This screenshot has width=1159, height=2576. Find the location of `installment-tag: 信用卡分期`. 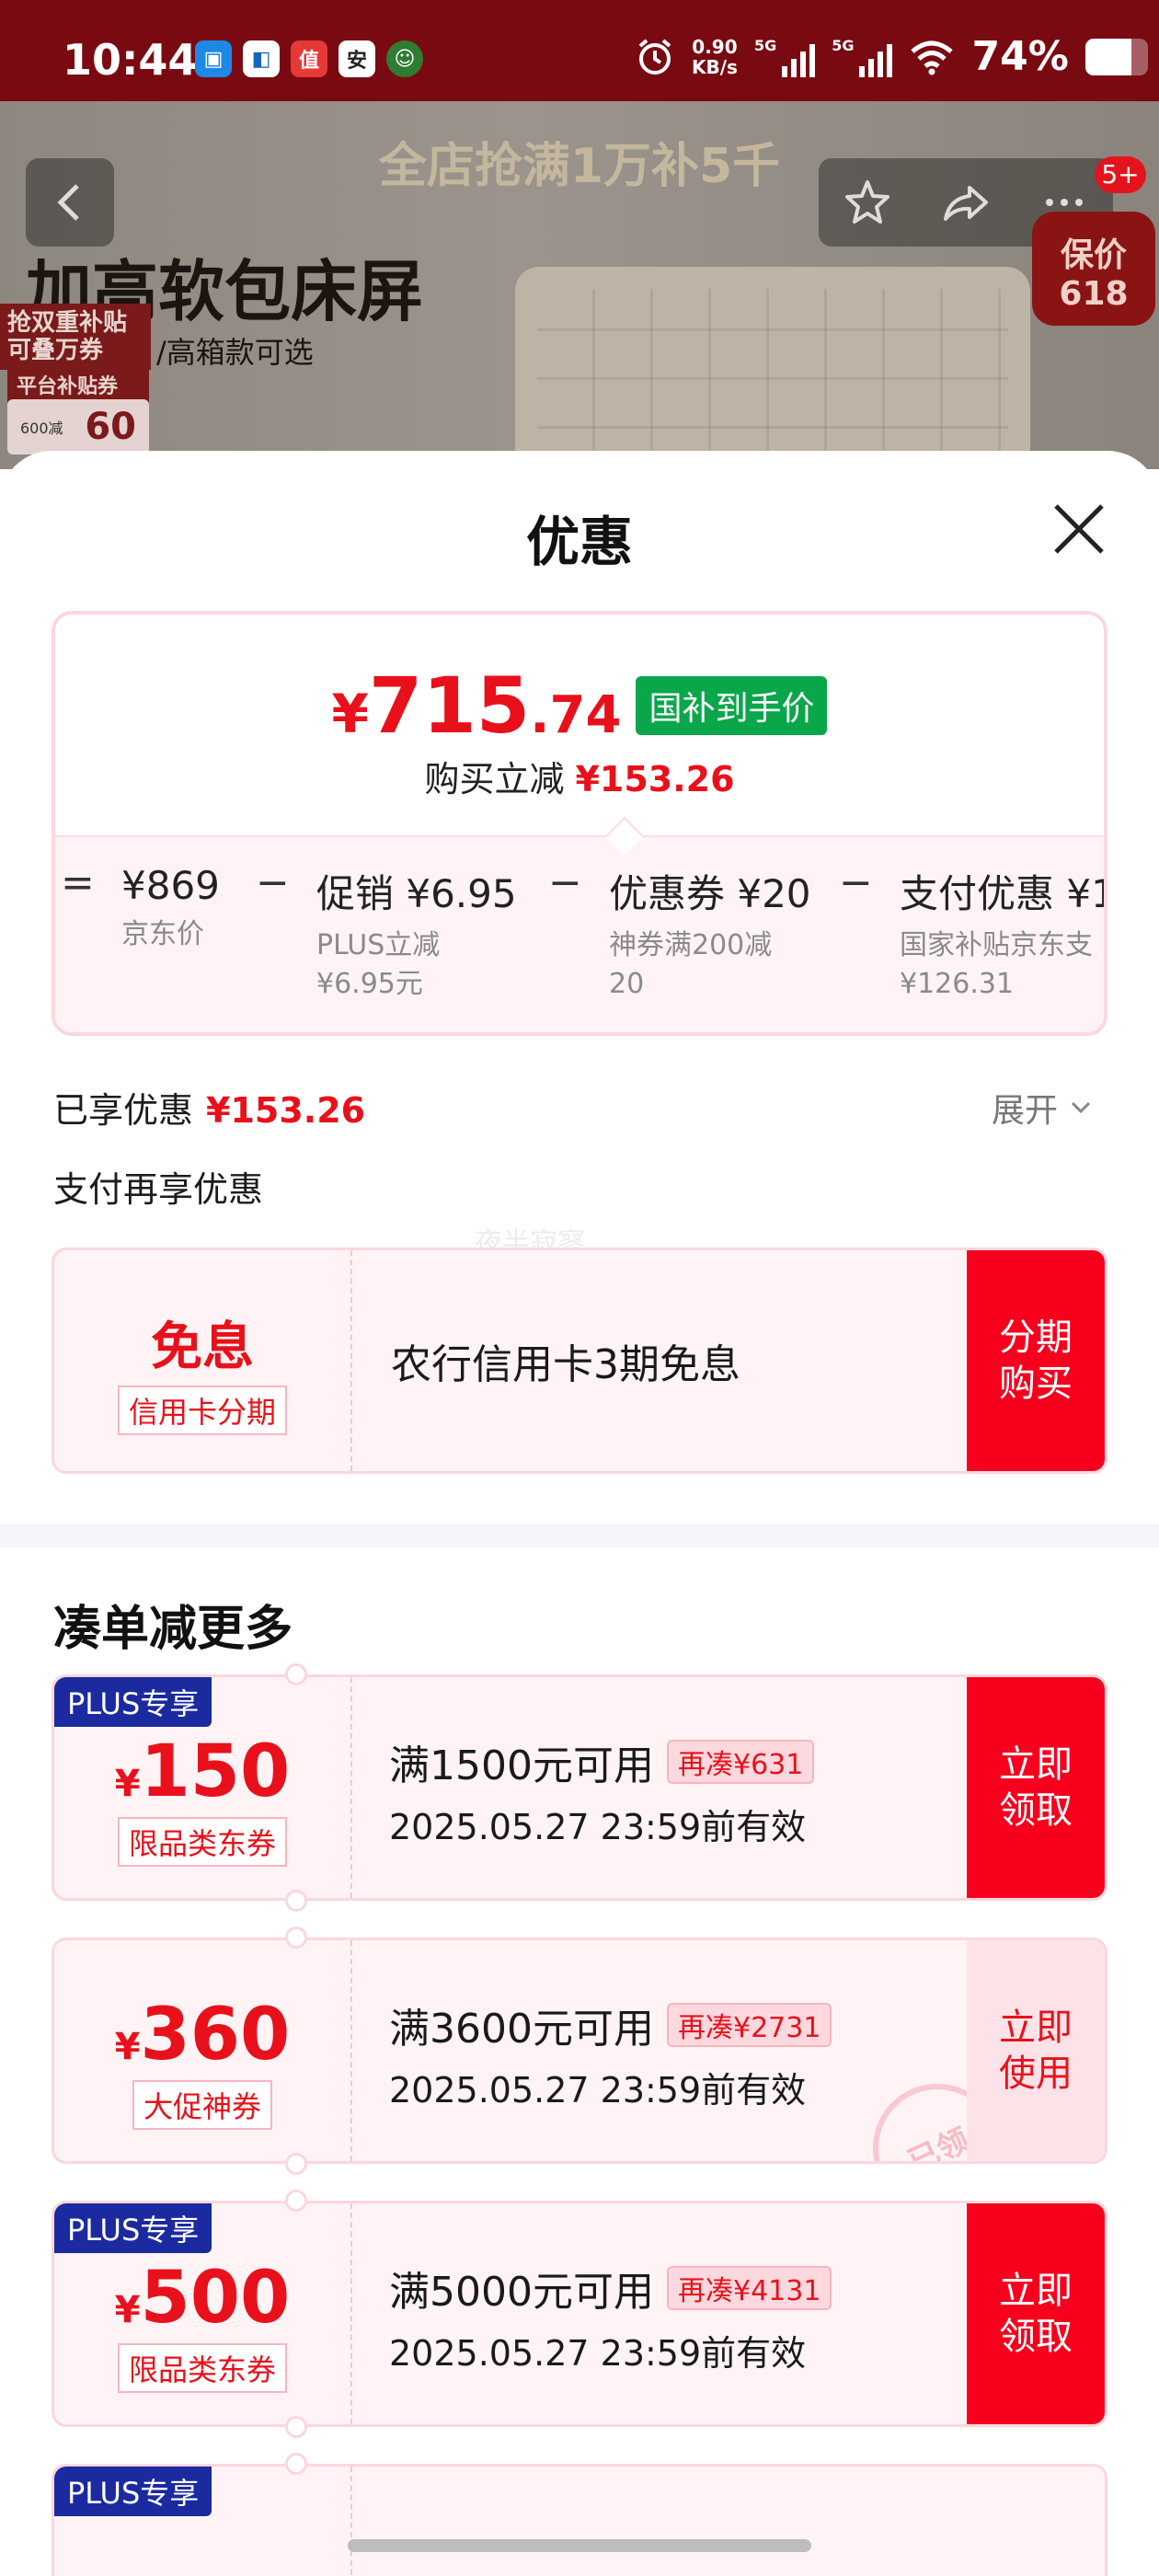

installment-tag: 信用卡分期 is located at coordinates (202, 1410).